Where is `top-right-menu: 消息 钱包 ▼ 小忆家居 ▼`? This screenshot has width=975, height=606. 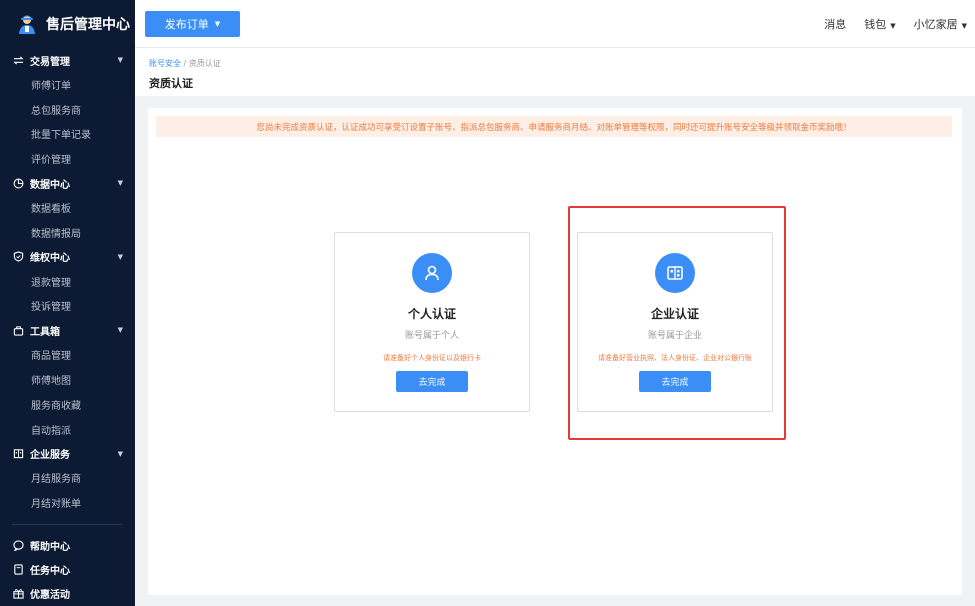
top-right-menu: 消息 钱包 ▼ 小忆家居 ▼ is located at coordinates (886, 24).